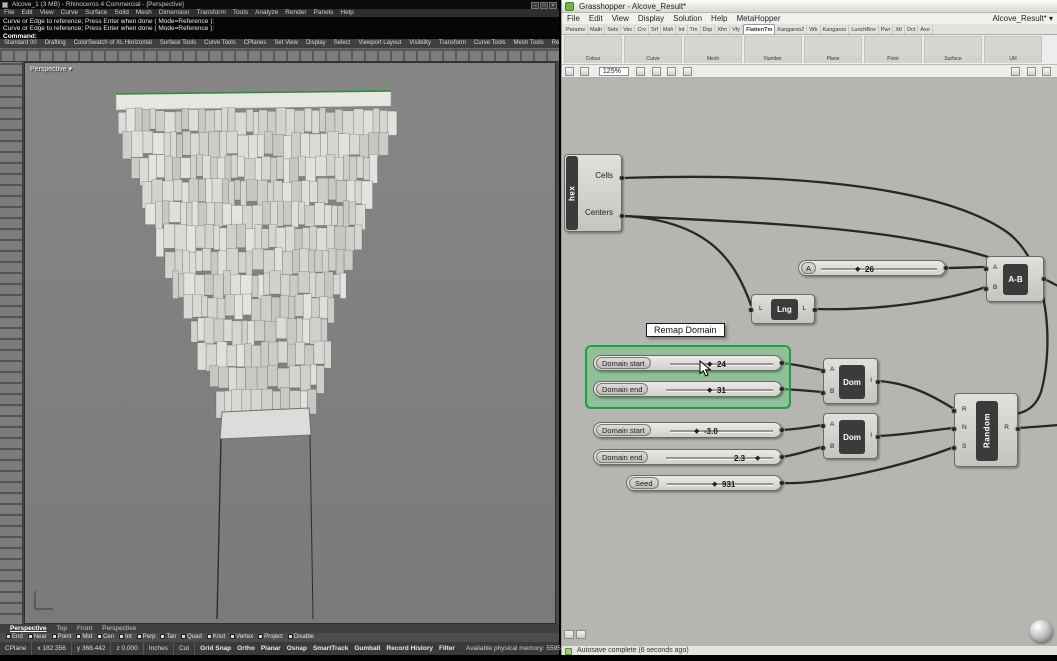  I want to click on category-tab: Dsp, so click(708, 29).